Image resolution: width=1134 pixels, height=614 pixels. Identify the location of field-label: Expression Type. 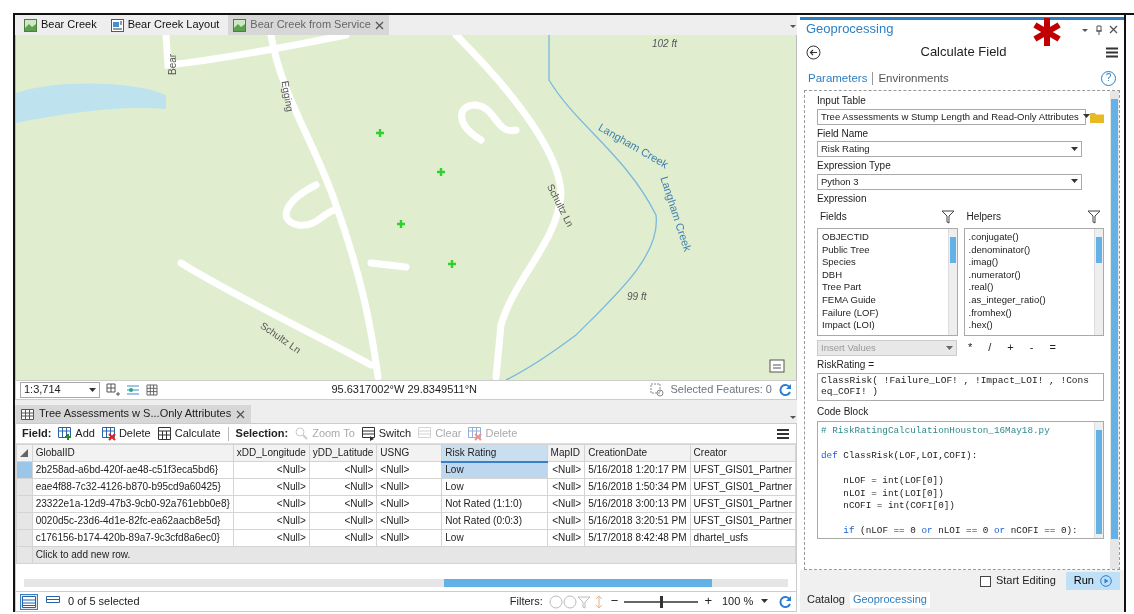
(854, 166).